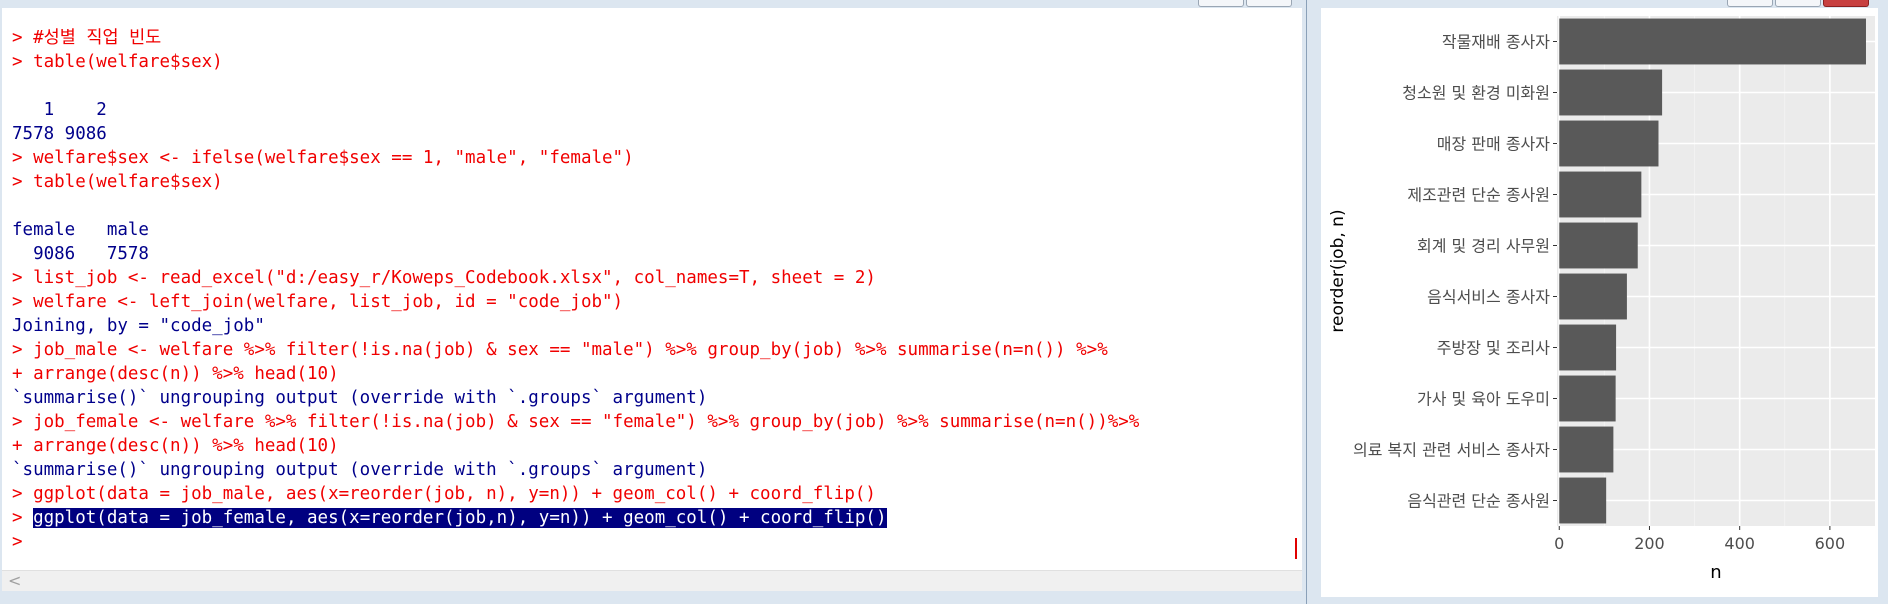 The height and width of the screenshot is (604, 1888). I want to click on x-tick-label: 400, so click(1739, 543).